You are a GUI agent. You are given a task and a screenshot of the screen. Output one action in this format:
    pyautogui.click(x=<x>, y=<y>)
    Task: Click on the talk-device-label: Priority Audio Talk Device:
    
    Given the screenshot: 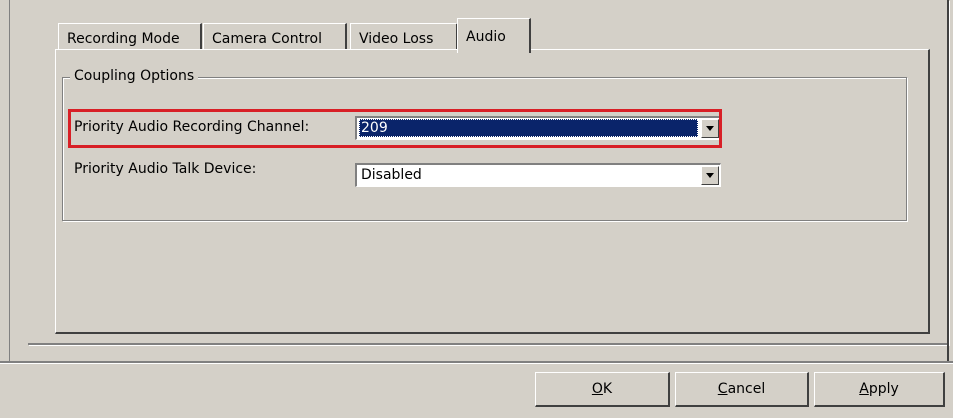 What is the action you would take?
    pyautogui.click(x=165, y=169)
    